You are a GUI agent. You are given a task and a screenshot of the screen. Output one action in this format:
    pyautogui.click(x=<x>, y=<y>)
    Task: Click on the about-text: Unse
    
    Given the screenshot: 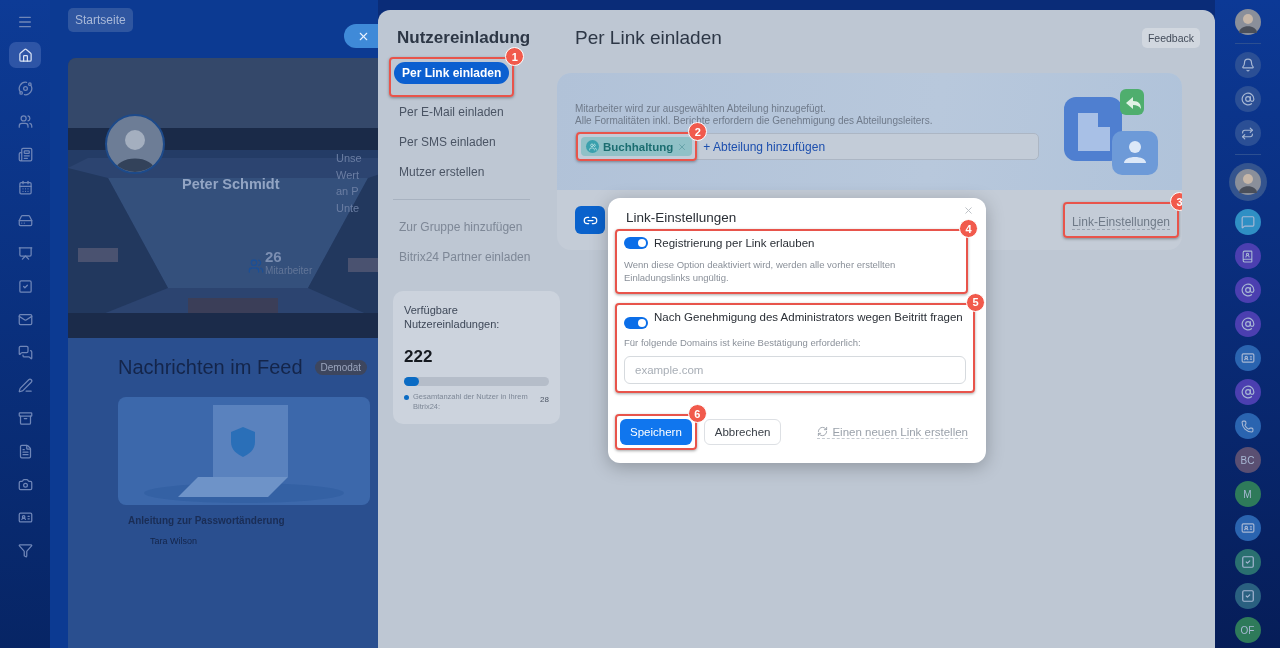 What is the action you would take?
    pyautogui.click(x=349, y=158)
    